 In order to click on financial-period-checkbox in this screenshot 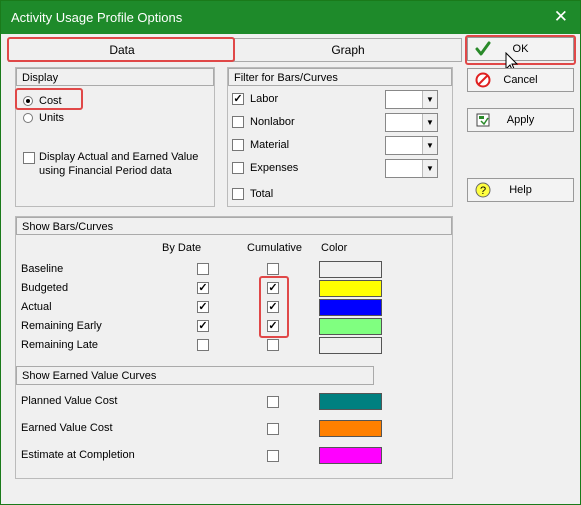, I will do `click(29, 158)`.